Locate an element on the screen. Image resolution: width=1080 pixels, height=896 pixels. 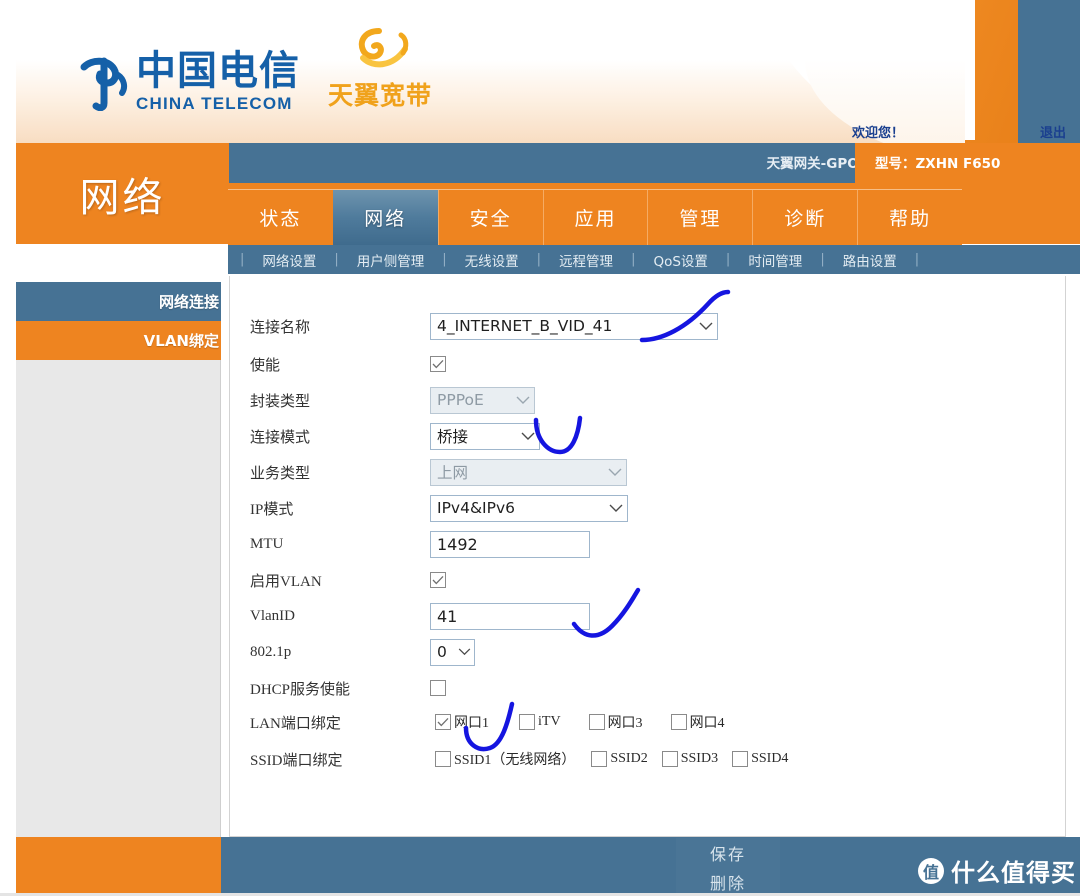
tab-management: 管理 is located at coordinates (699, 217).